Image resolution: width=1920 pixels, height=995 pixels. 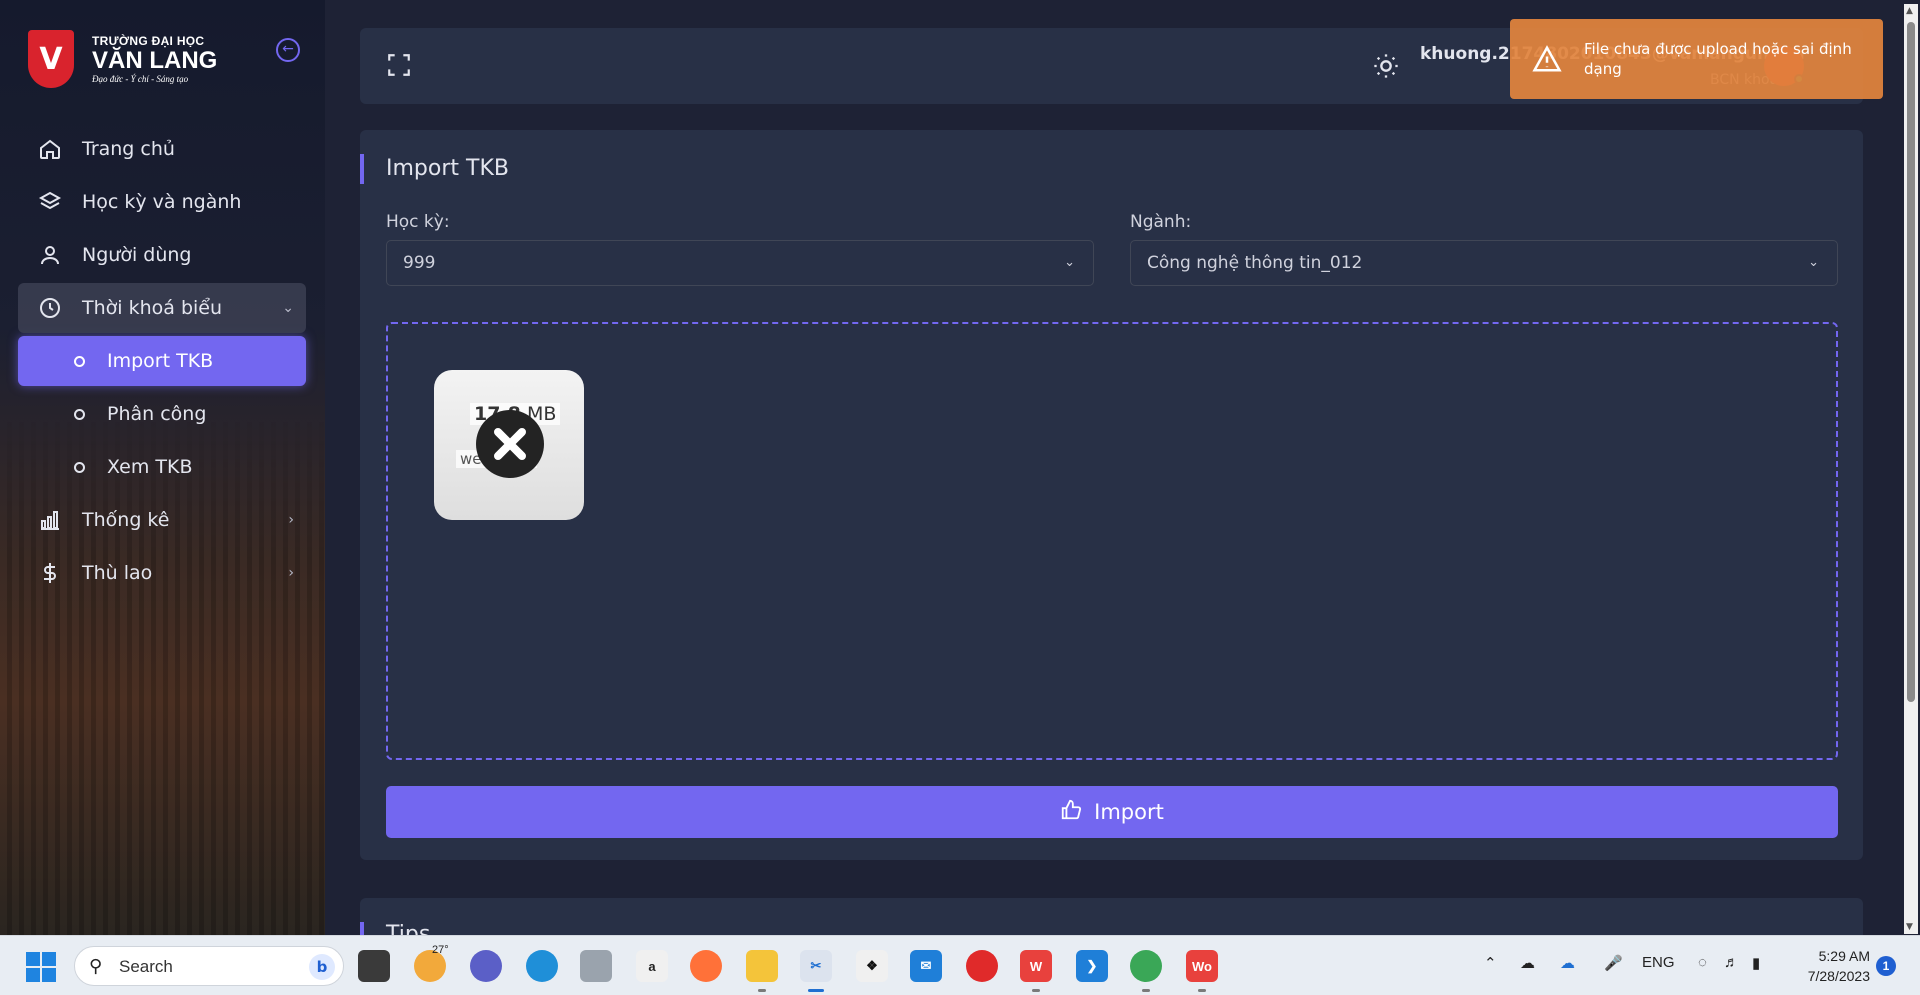 I want to click on page-scrollbar: ▲ ▼, so click(x=1911, y=469).